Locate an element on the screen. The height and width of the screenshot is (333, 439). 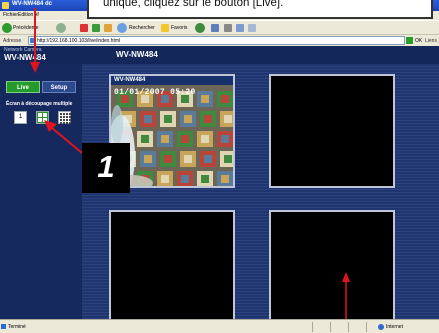
status-done: Terminé is located at coordinates (17, 327).